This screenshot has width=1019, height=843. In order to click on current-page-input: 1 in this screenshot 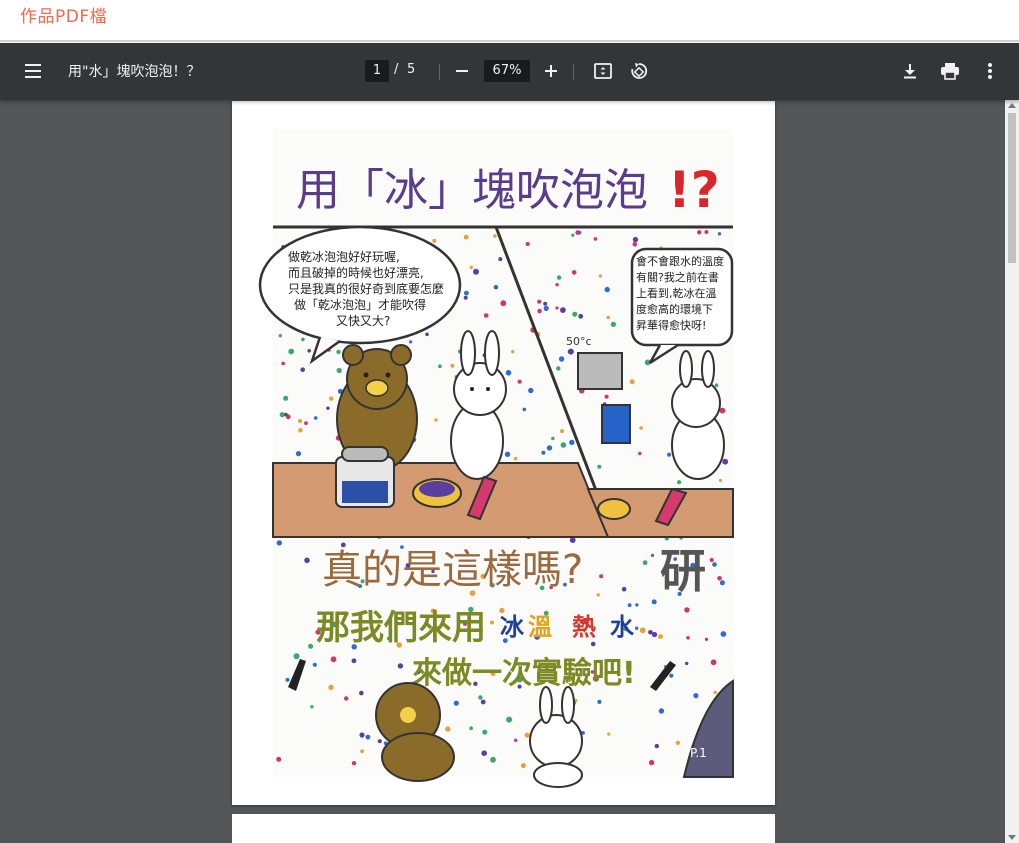, I will do `click(377, 71)`.